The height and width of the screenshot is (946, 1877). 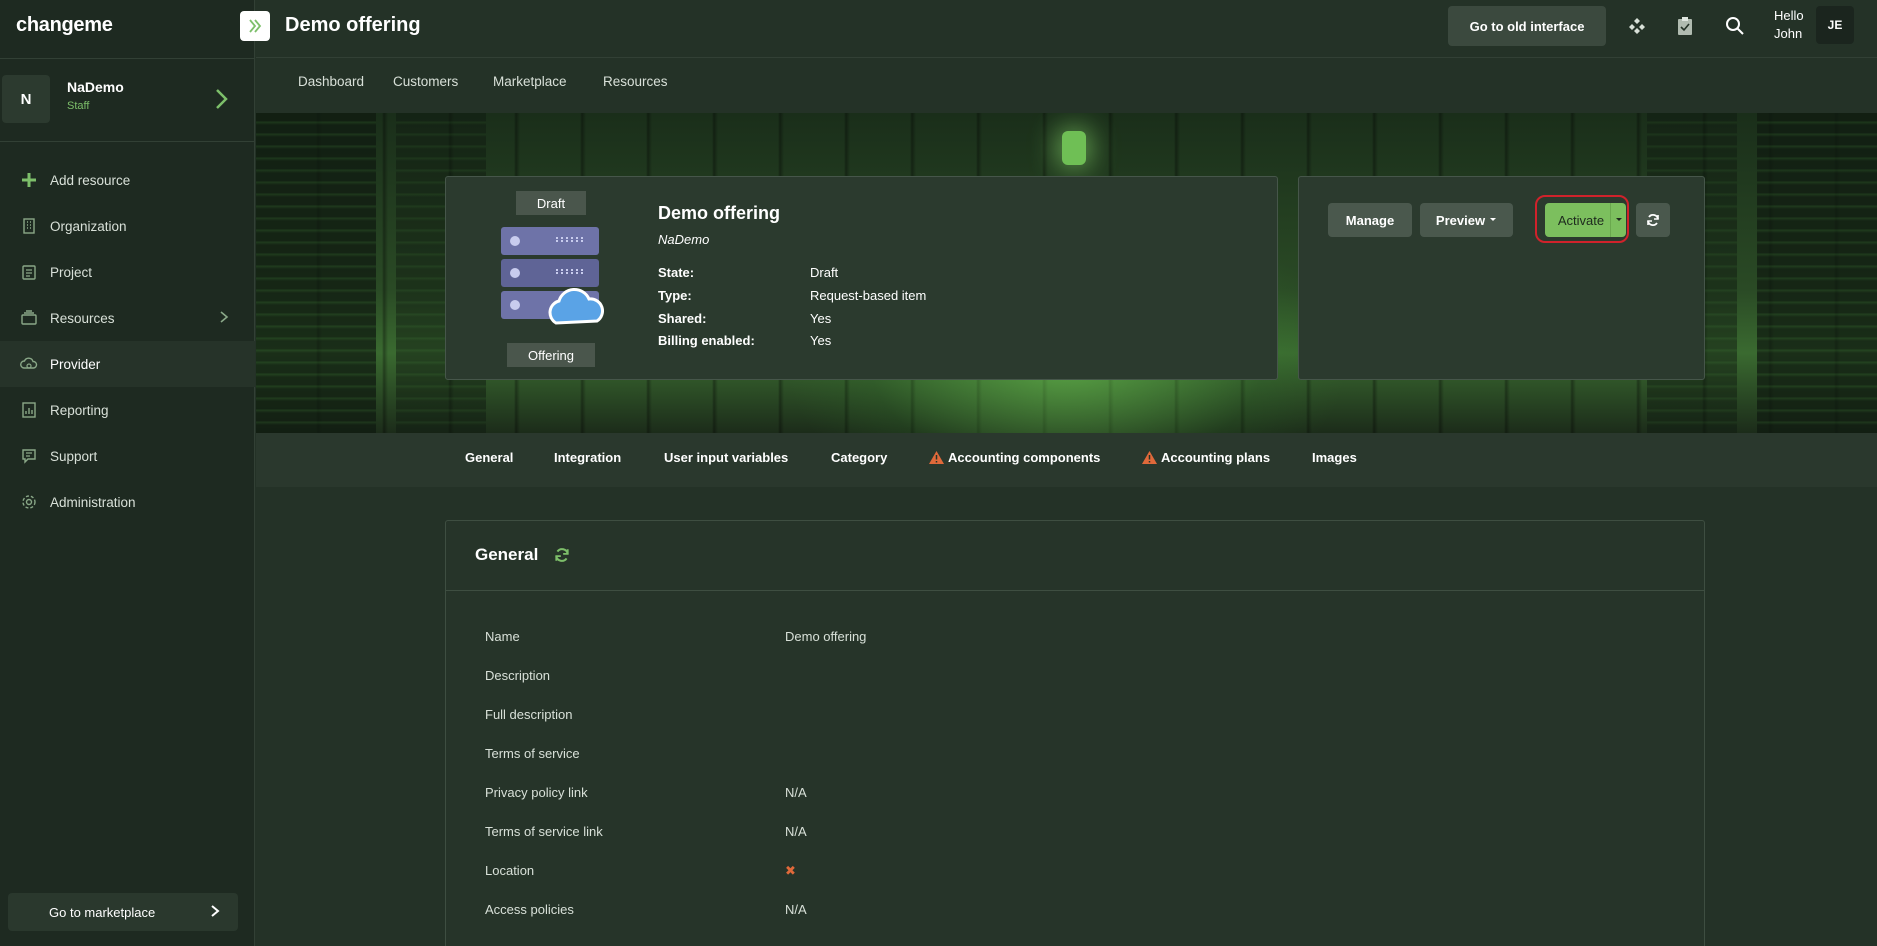 What do you see at coordinates (790, 870) in the screenshot?
I see `field-location-value: ✖` at bounding box center [790, 870].